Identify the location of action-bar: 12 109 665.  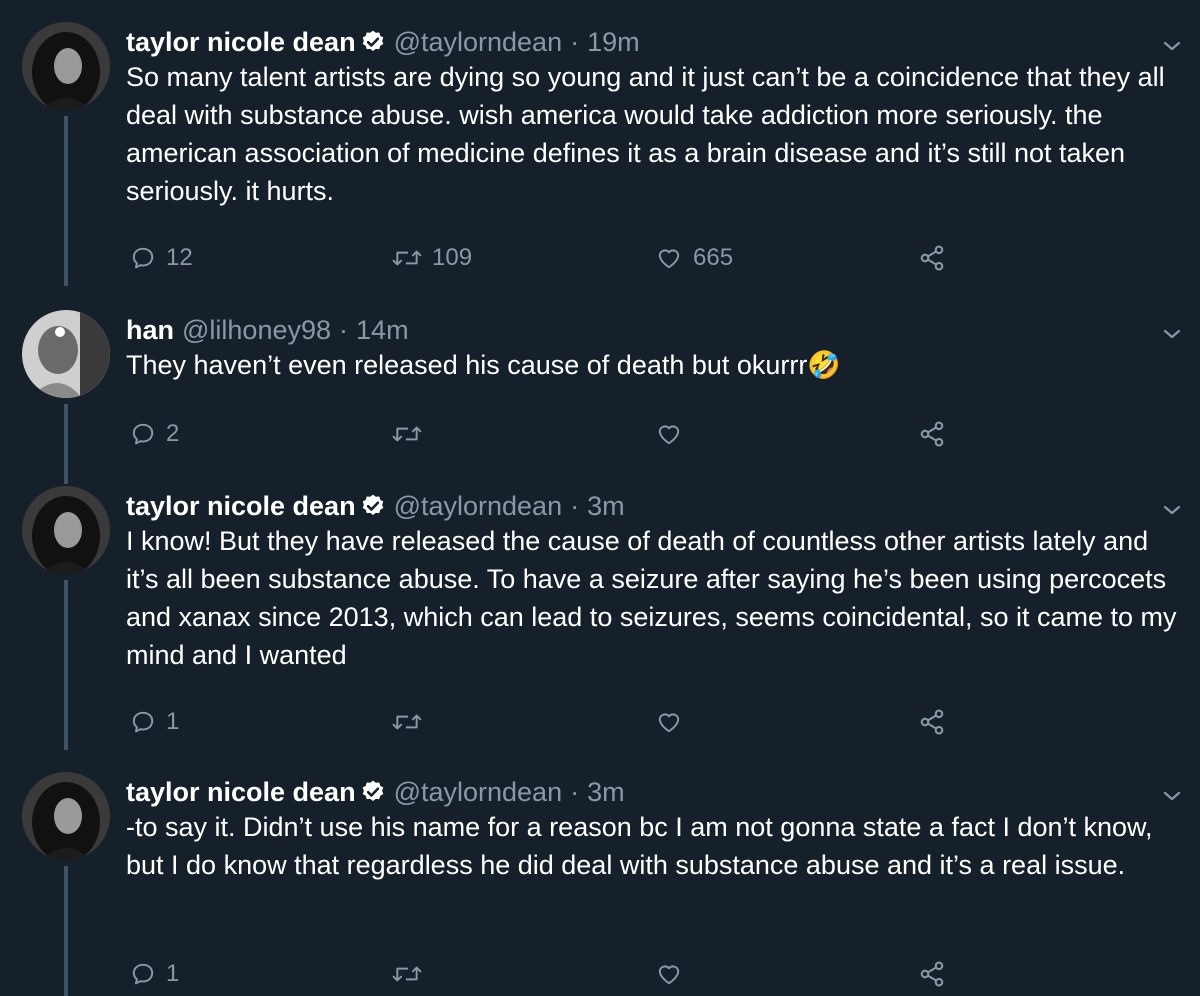
(600, 258).